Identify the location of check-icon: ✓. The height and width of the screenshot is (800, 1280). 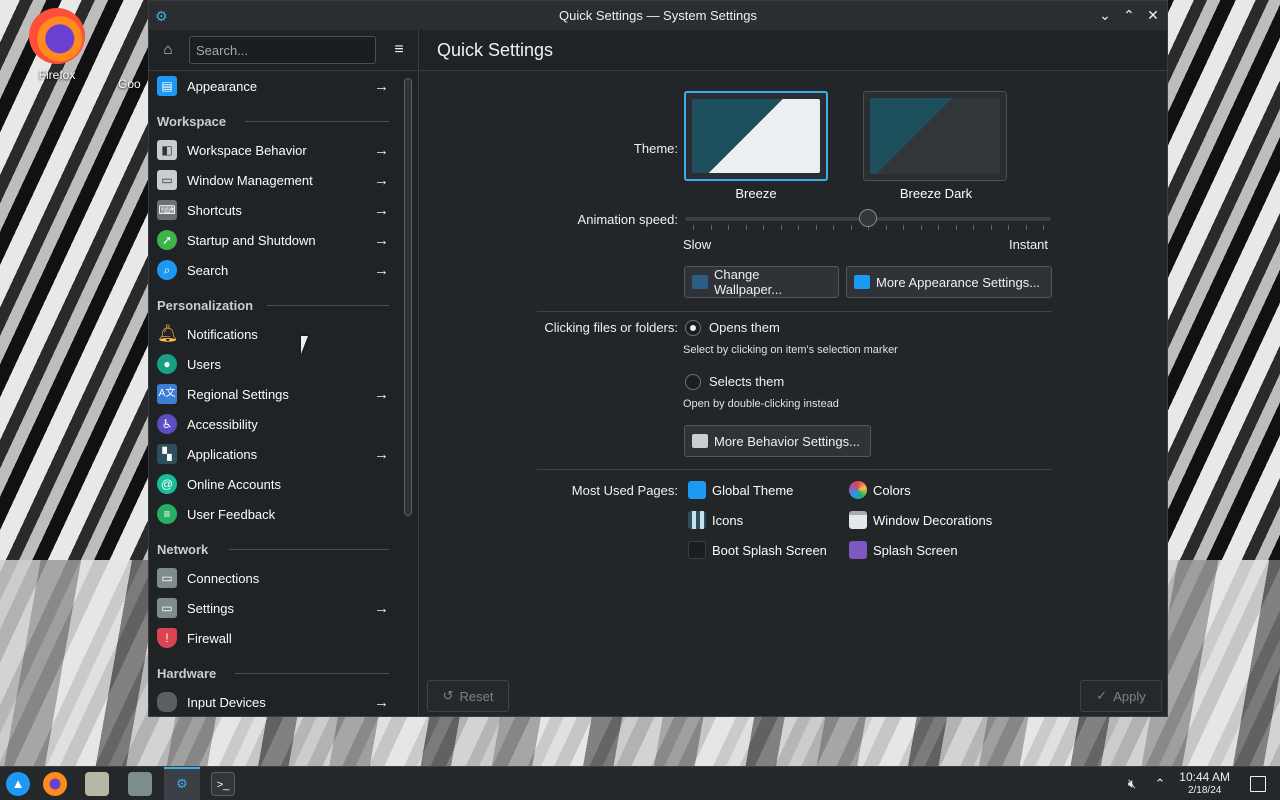
(1102, 695).